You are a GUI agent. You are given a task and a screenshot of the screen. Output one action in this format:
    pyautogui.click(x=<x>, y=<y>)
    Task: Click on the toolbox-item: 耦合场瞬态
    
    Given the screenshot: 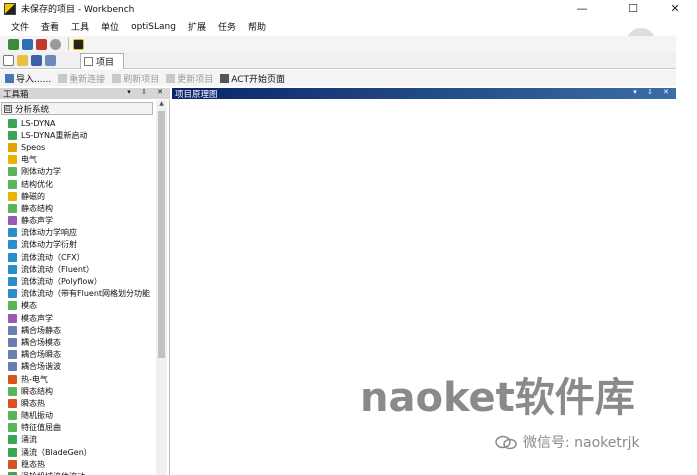 What is the action you would take?
    pyautogui.click(x=82, y=355)
    